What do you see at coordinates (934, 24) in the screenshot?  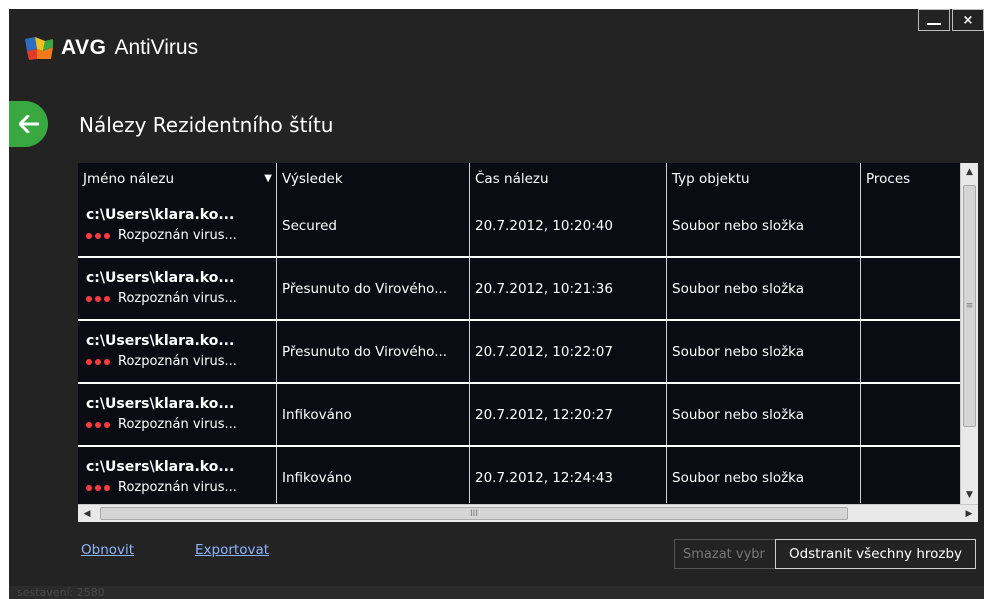 I see `minimize-icon` at bounding box center [934, 24].